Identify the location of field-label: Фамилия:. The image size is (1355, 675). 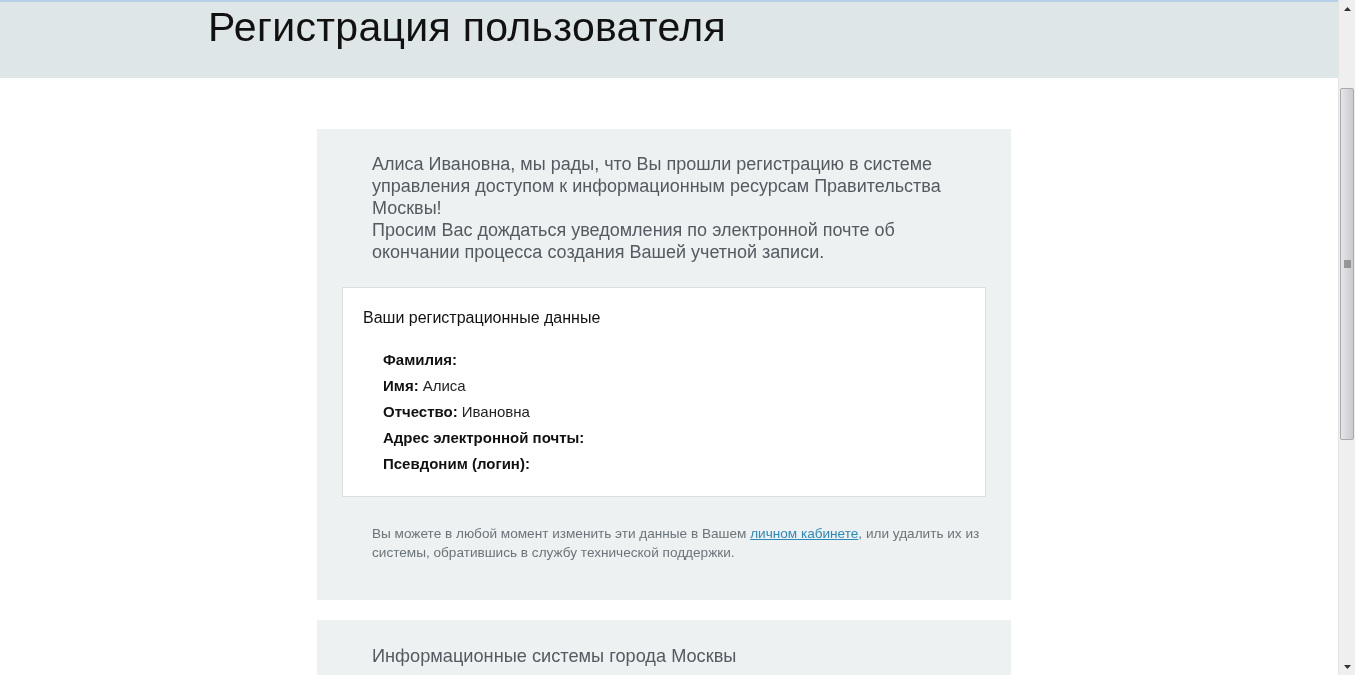
(420, 360).